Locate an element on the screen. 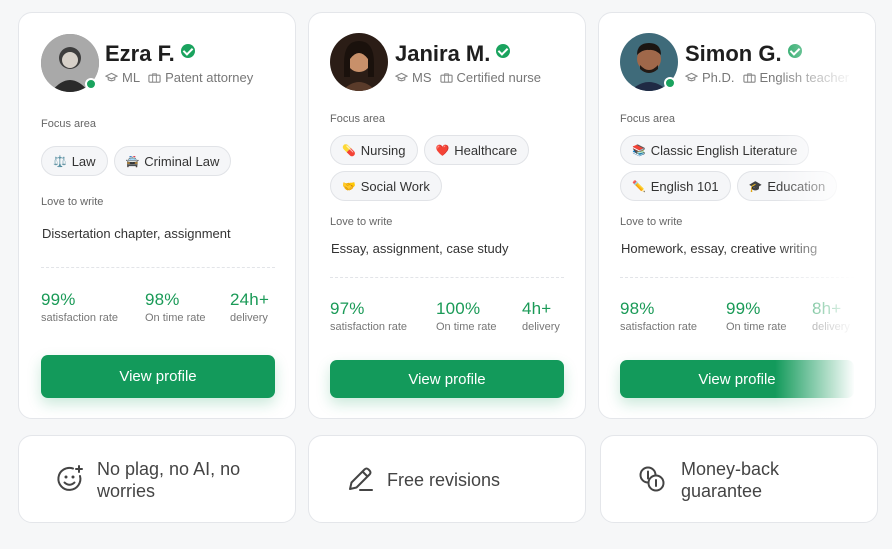 This screenshot has height=549, width=892. degree: Ph.D. is located at coordinates (718, 77).